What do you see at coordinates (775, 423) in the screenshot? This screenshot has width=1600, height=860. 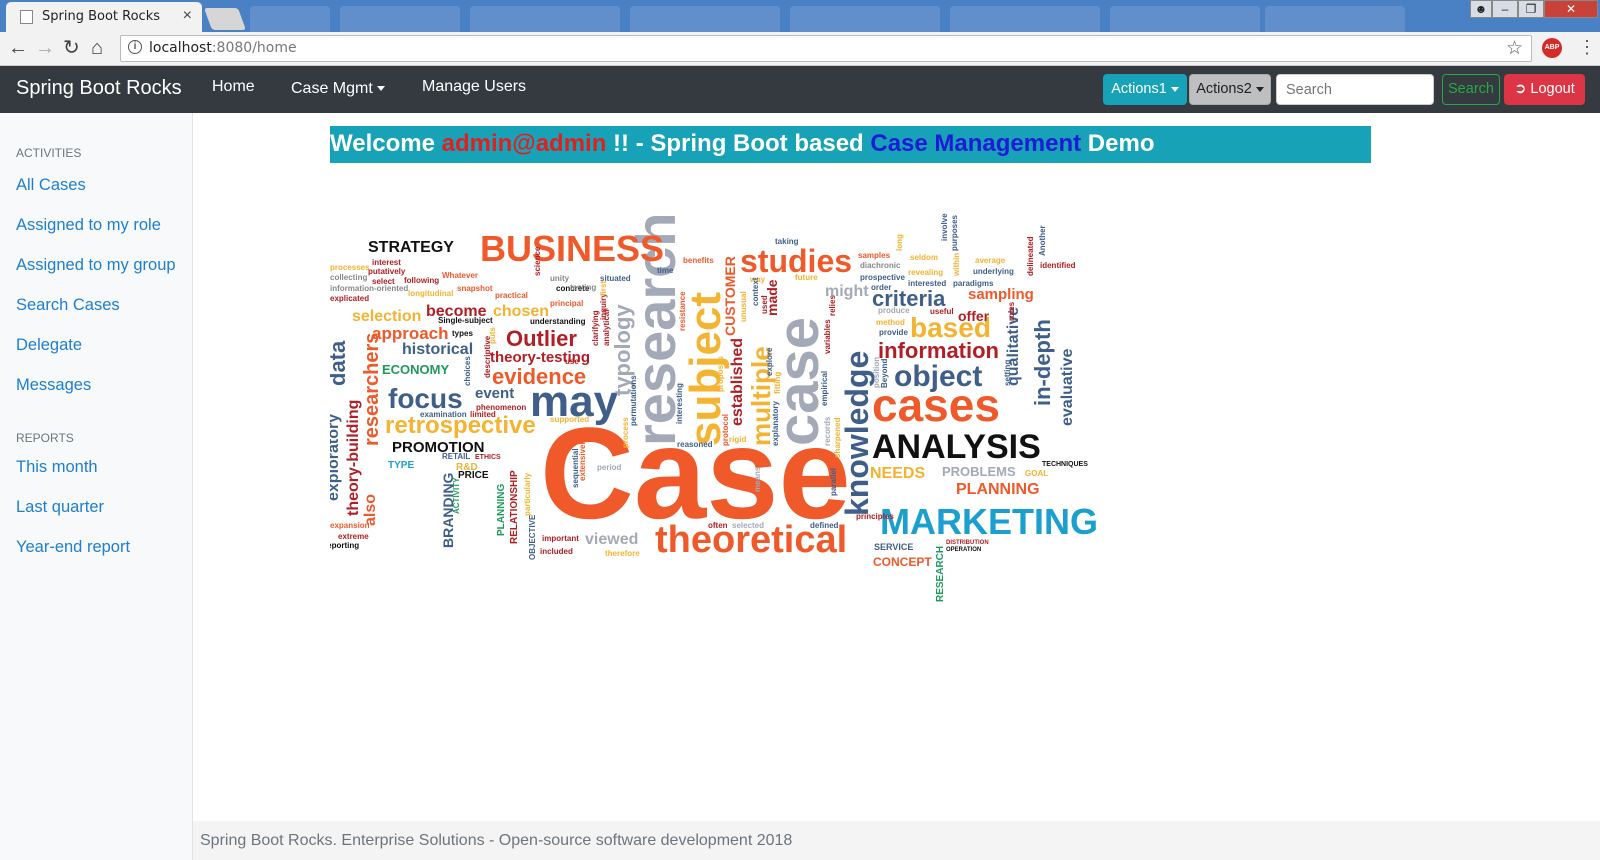 I see `word-cloud-word: explanatory` at bounding box center [775, 423].